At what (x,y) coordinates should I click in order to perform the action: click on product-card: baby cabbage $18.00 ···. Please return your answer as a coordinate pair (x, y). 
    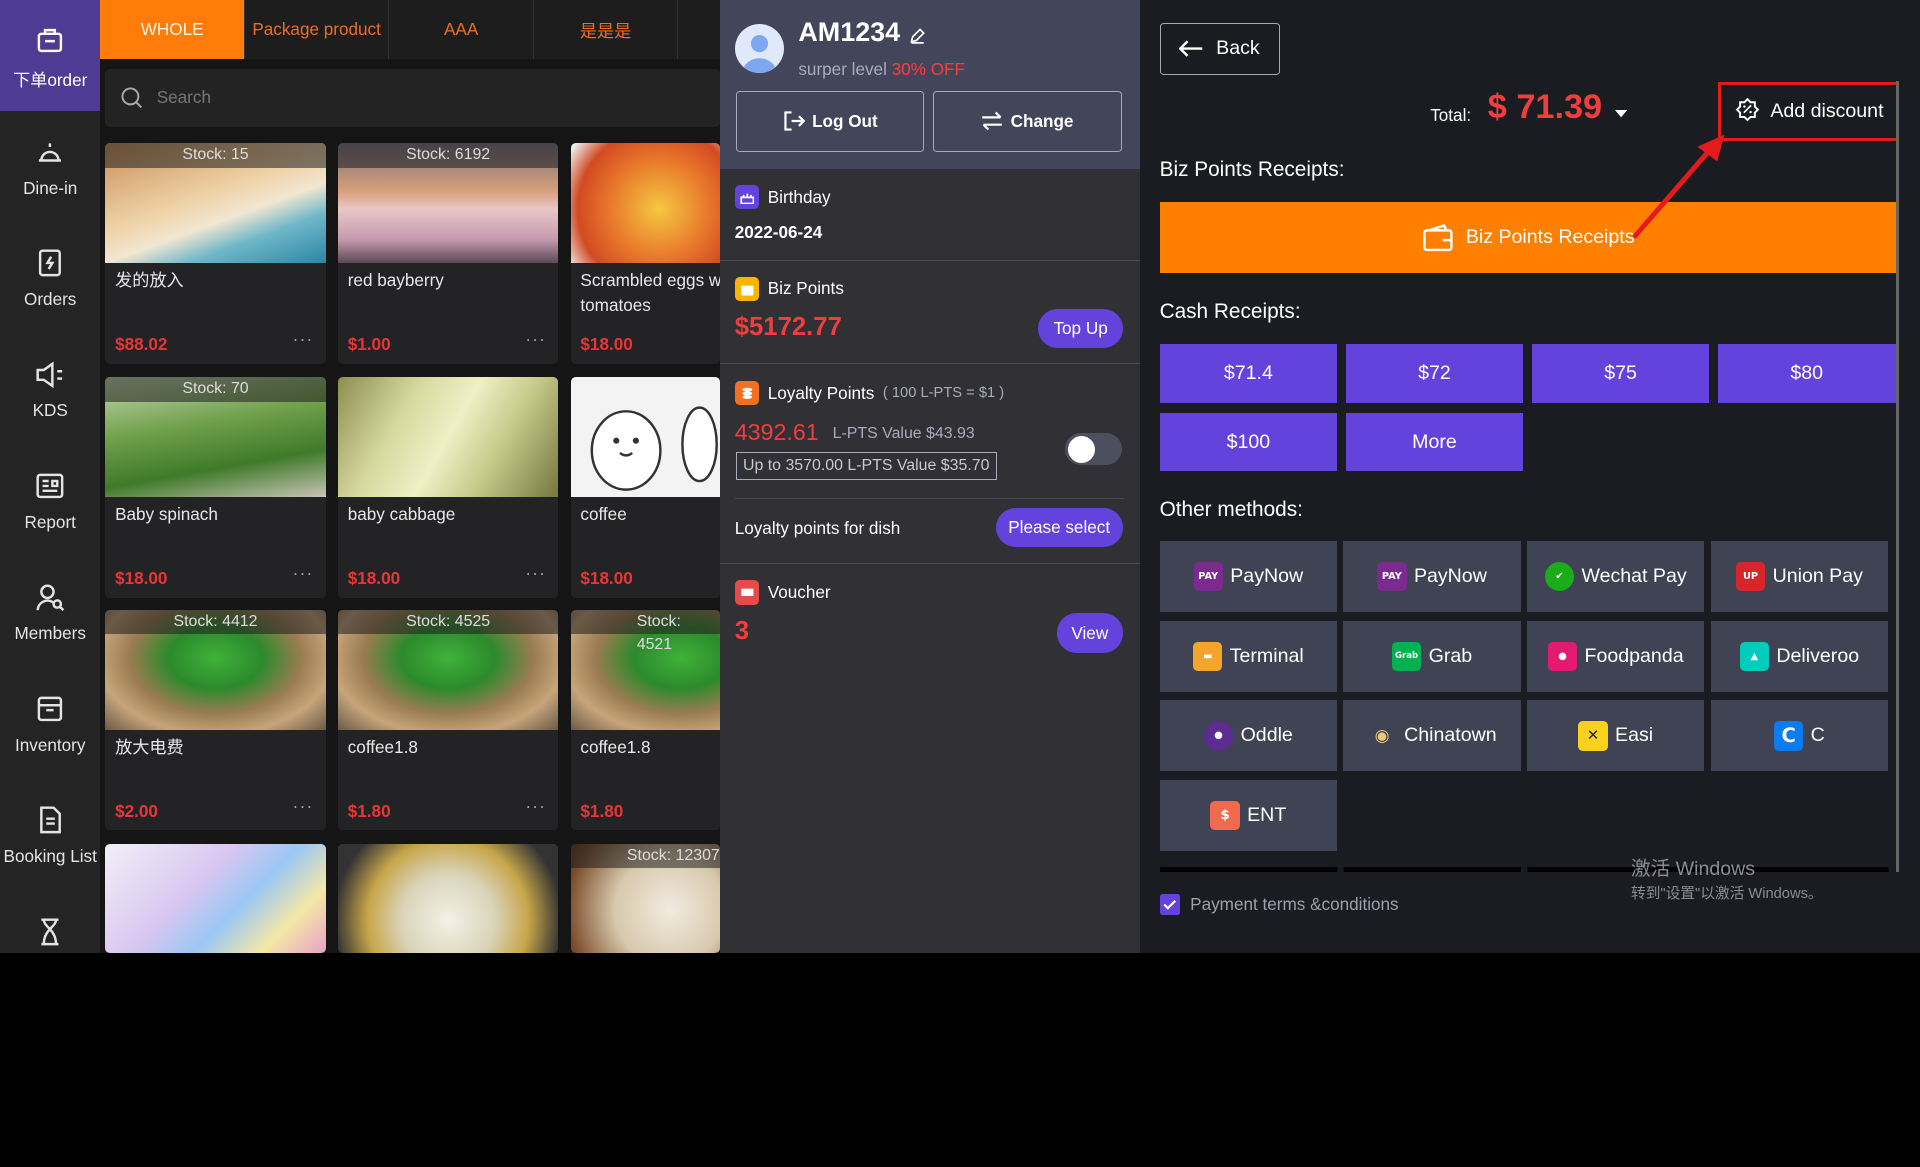
    Looking at the image, I should click on (448, 487).